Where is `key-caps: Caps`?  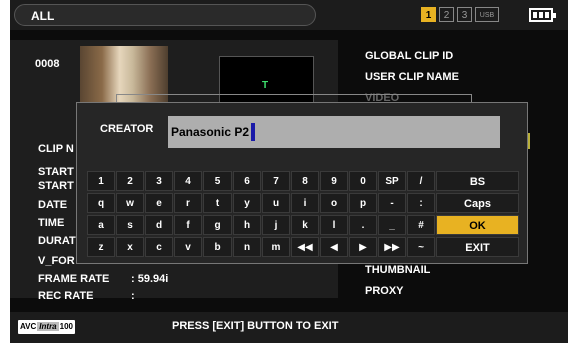
key-caps: Caps is located at coordinates (477, 203).